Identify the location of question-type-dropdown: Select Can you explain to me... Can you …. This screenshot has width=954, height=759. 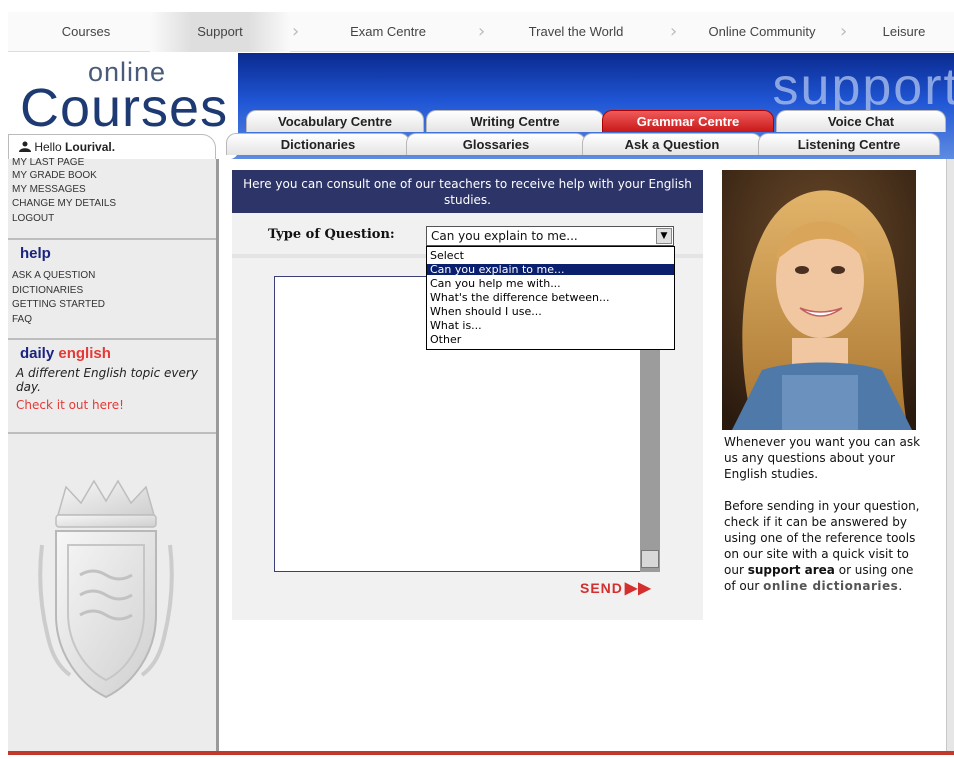
(550, 298).